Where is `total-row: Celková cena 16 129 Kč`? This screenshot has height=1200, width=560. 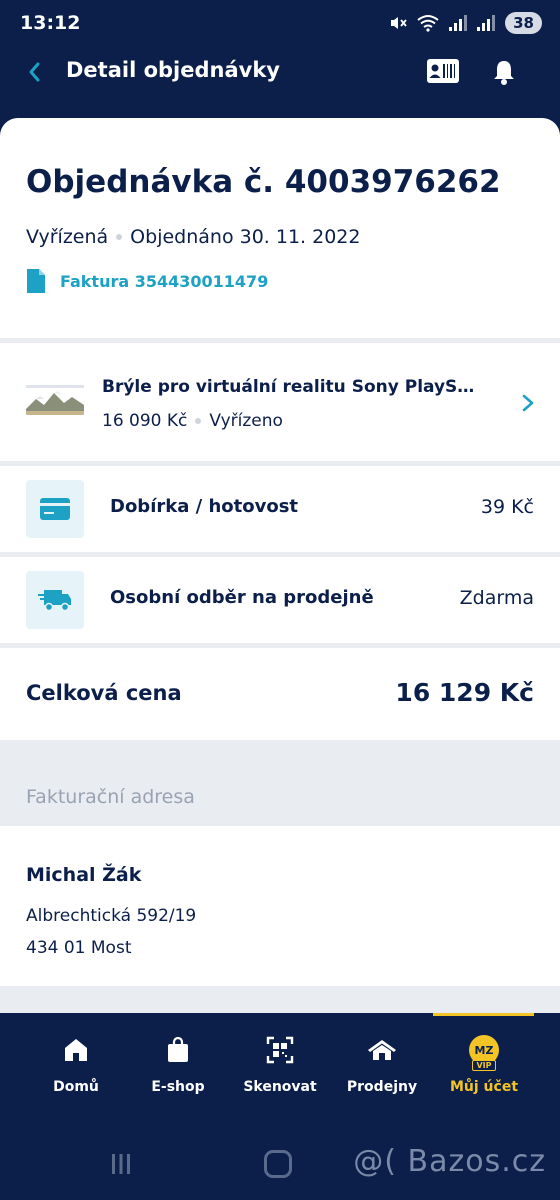
total-row: Celková cena 16 129 Kč is located at coordinates (280, 694).